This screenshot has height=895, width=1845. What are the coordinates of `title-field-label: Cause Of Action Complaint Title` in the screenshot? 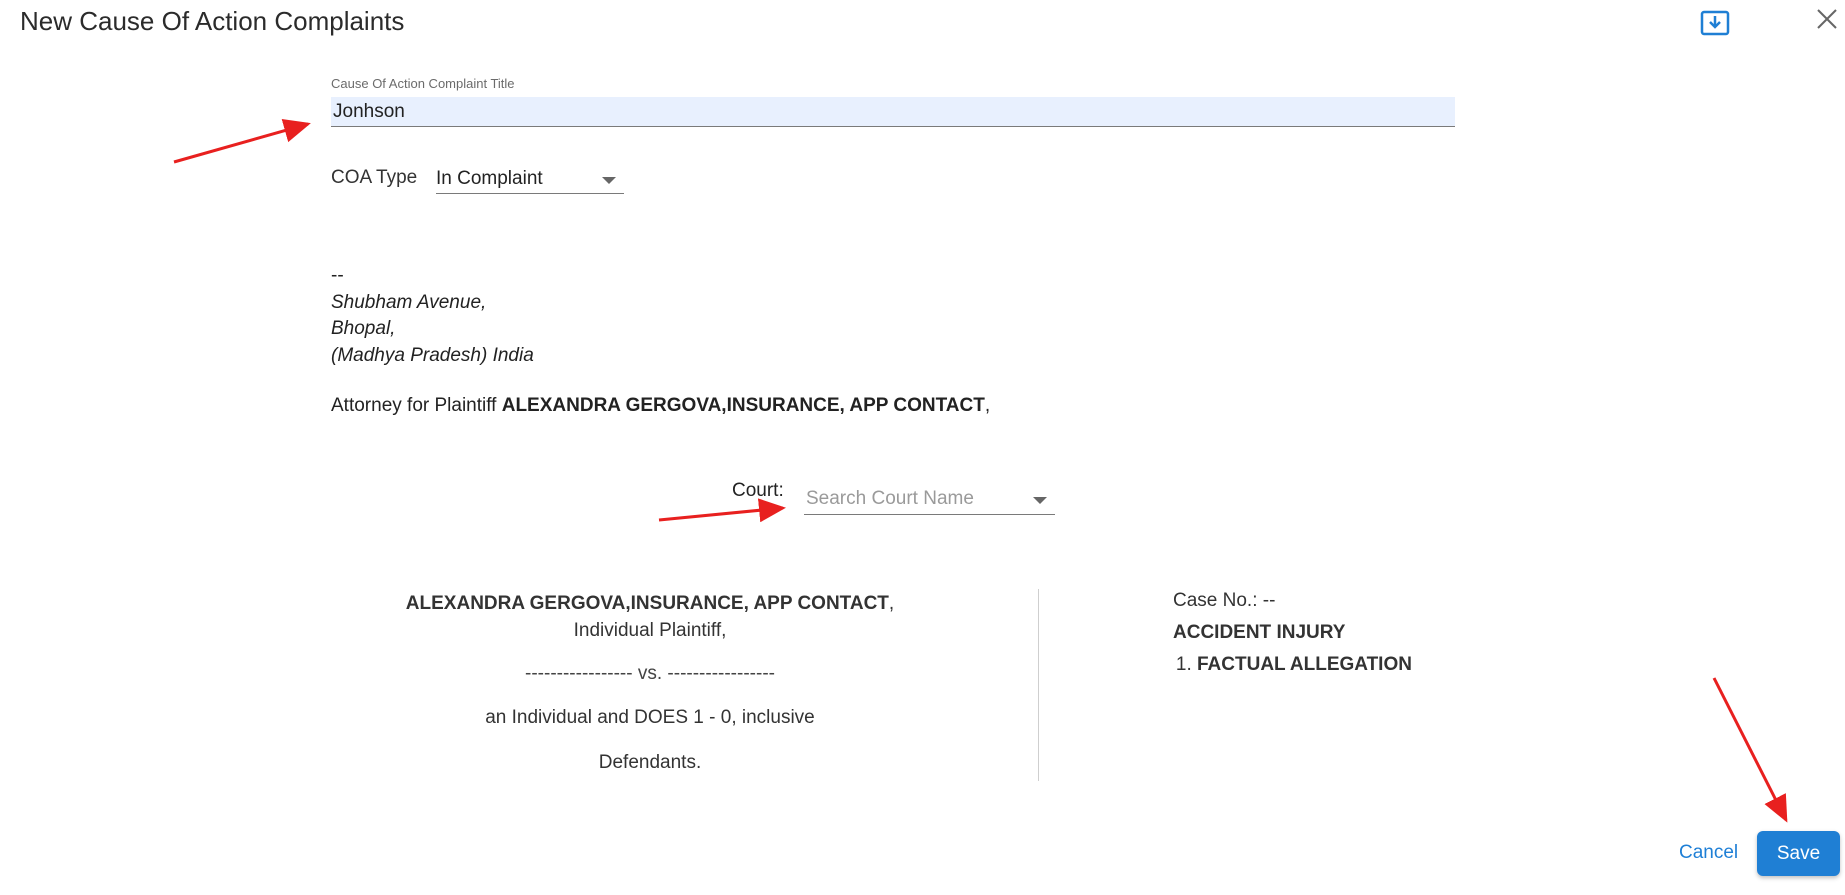 It's located at (423, 83).